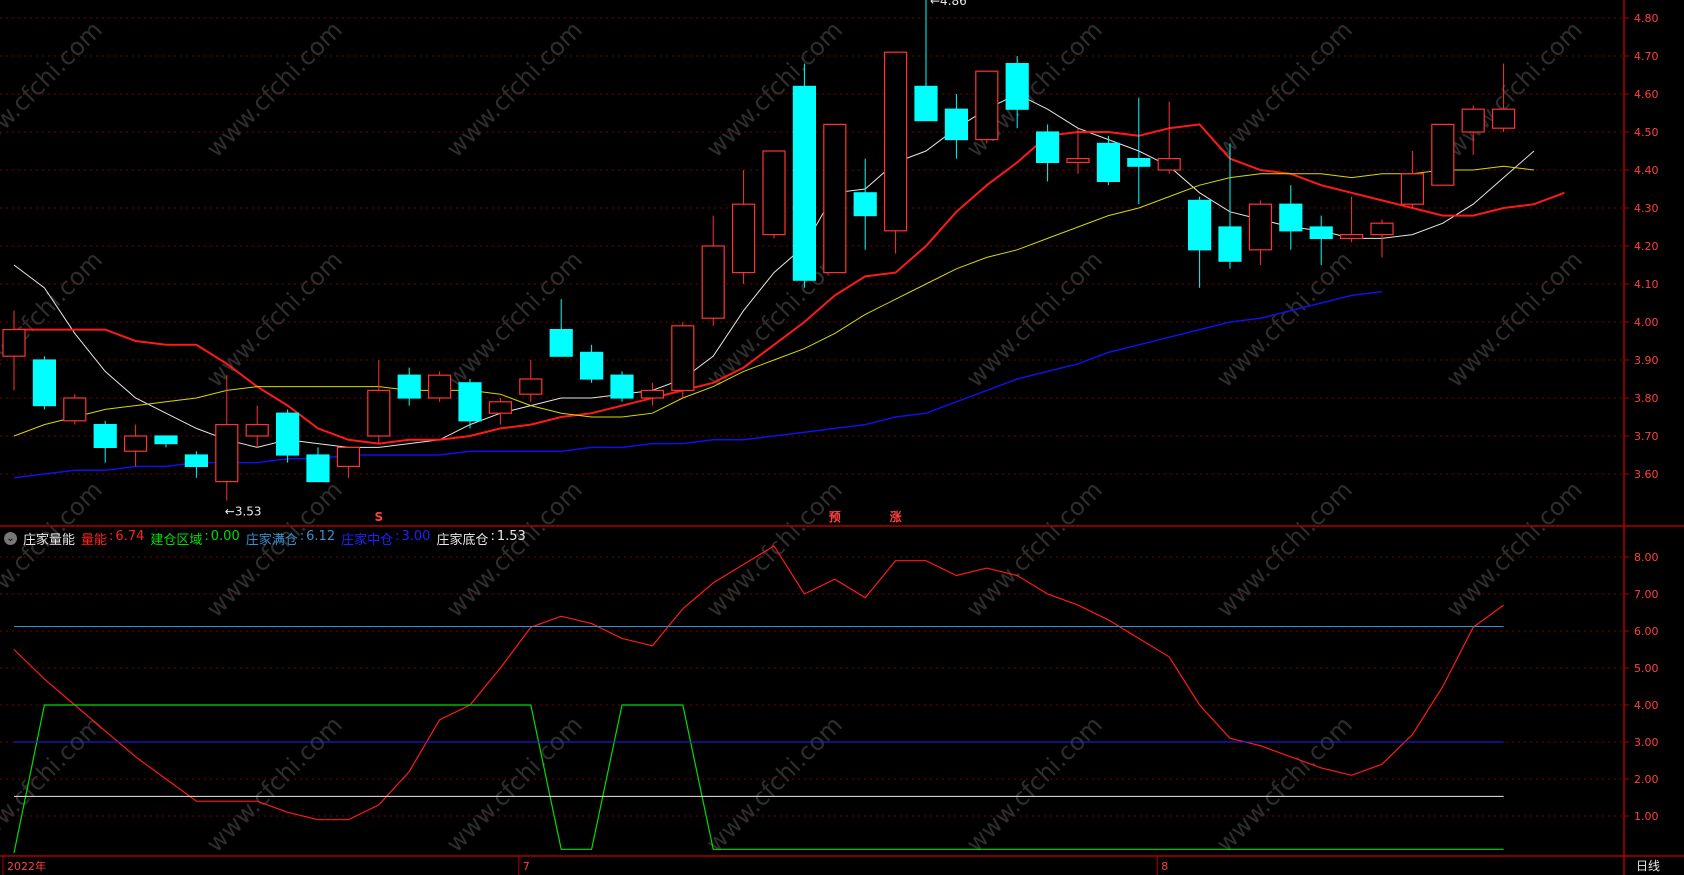  Describe the element at coordinates (26, 866) in the screenshot. I see `time-tick-label: 2022年` at that location.